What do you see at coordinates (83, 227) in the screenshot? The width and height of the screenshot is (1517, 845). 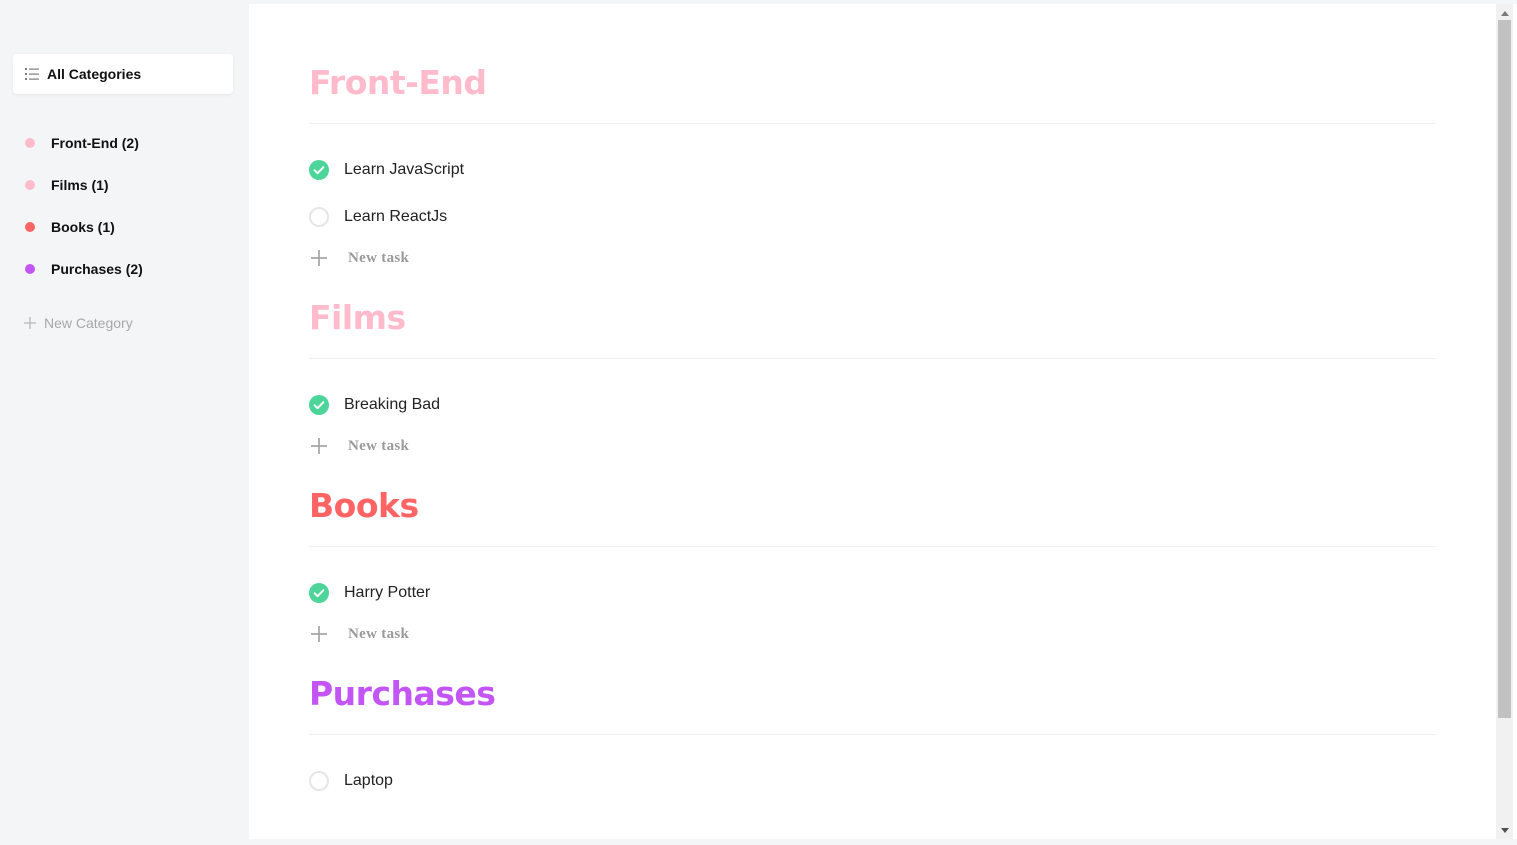 I see `sidebar-item-label: Books (1)` at bounding box center [83, 227].